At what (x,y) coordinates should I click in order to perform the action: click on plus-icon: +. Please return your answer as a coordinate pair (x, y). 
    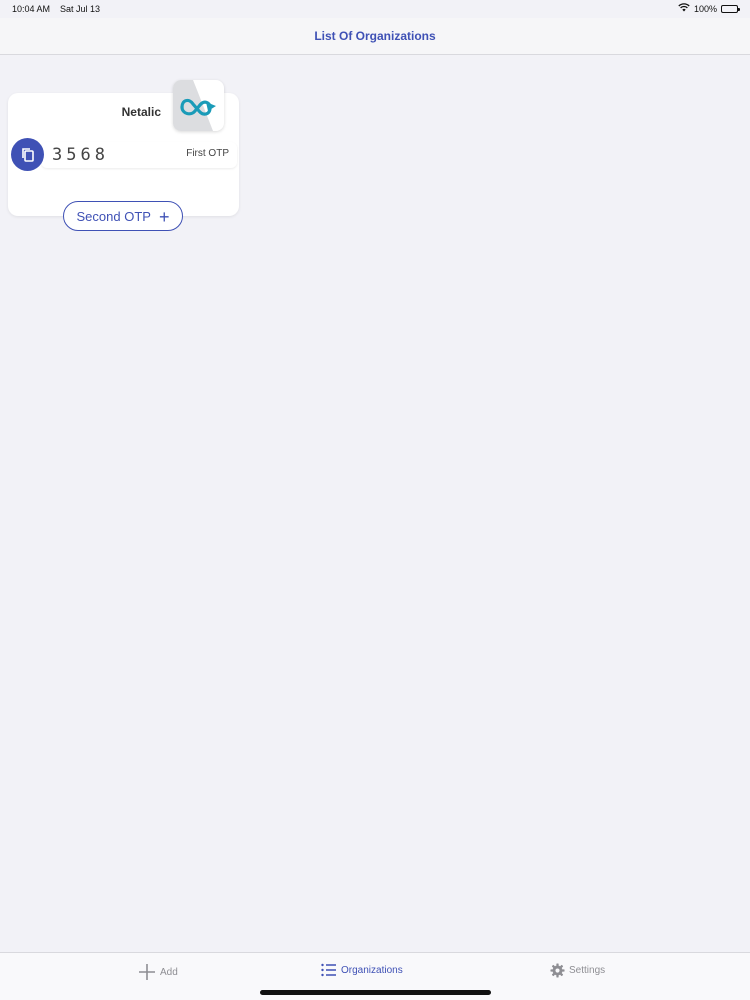
    Looking at the image, I should click on (164, 216).